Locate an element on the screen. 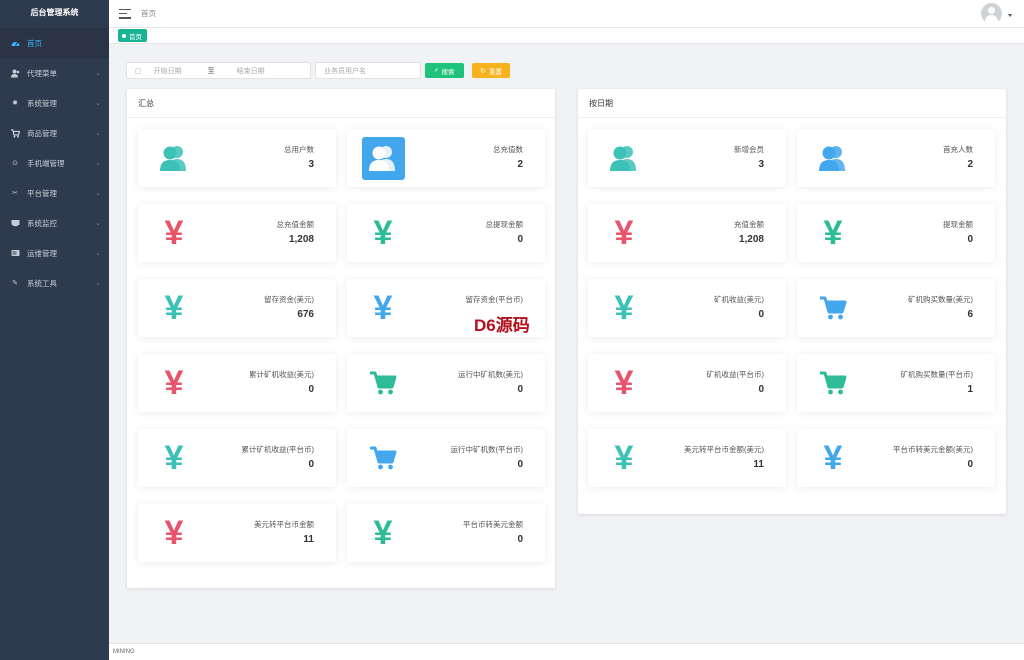 This screenshot has width=1024, height=660. reset-button: ↻ 重置 is located at coordinates (491, 70).